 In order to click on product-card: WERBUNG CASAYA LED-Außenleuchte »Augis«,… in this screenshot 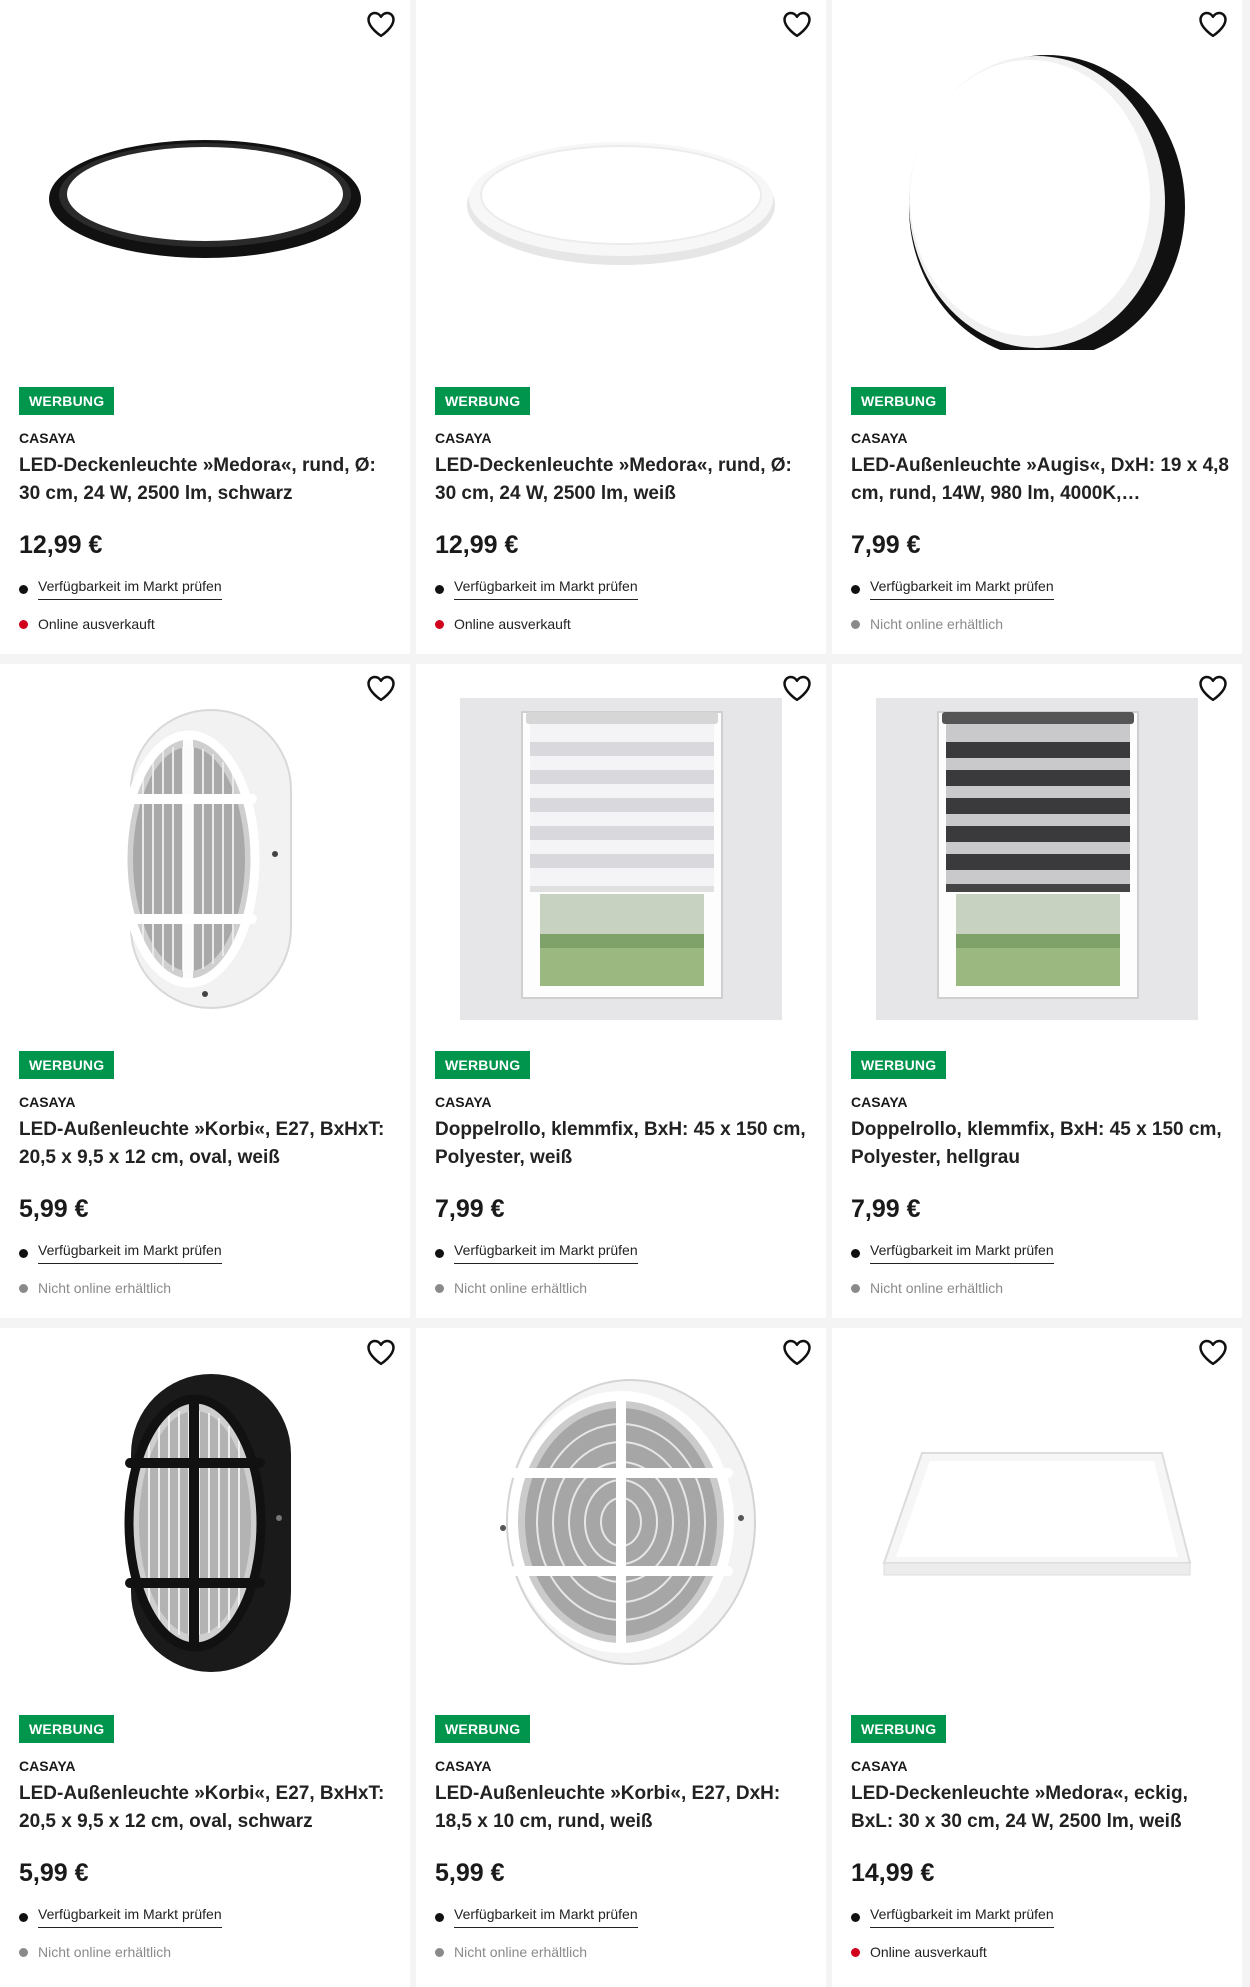, I will do `click(1037, 327)`.